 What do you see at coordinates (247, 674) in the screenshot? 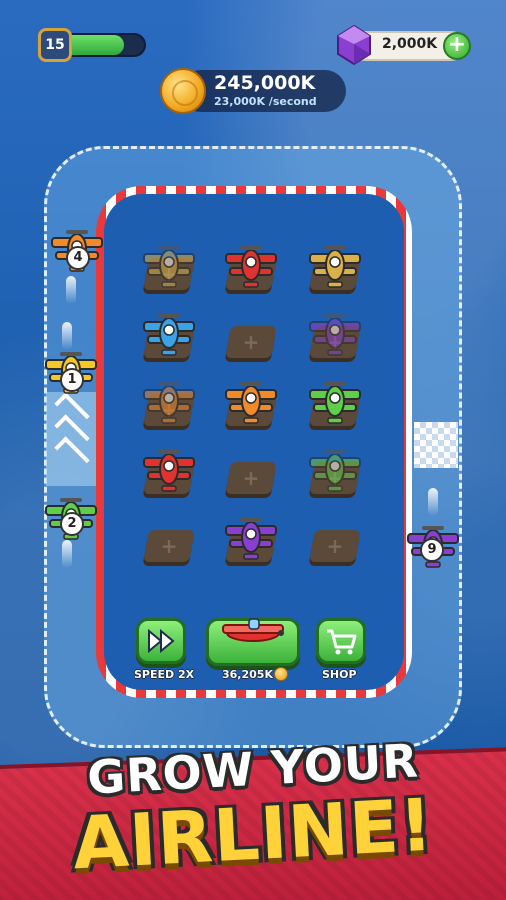
I see `buy-plane-price: 36,205K` at bounding box center [247, 674].